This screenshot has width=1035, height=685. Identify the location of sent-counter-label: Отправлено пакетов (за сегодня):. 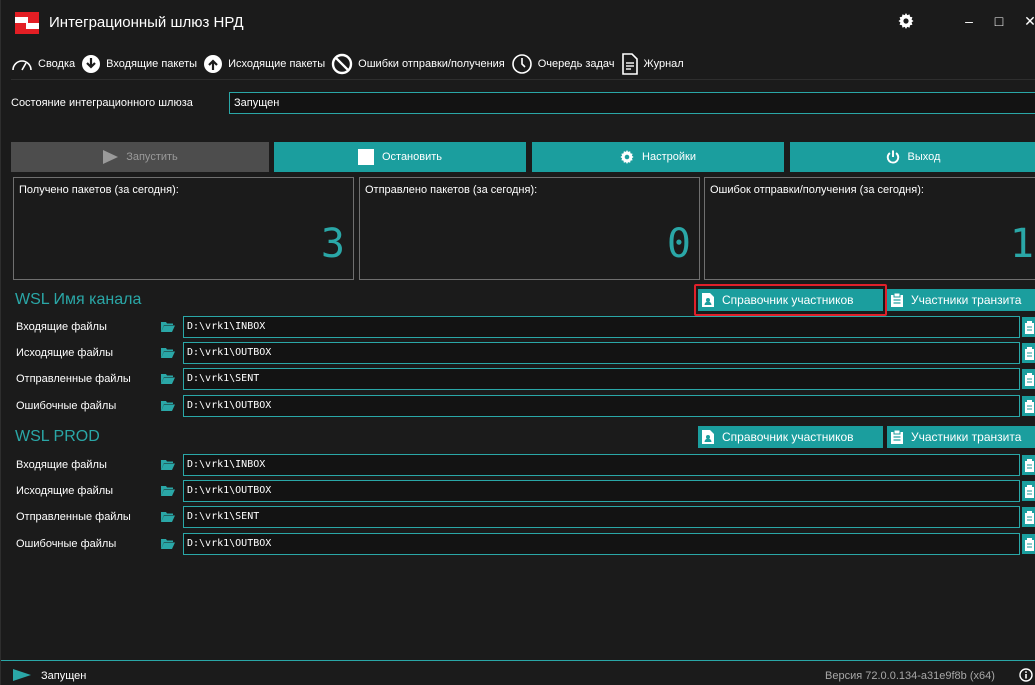
(451, 190).